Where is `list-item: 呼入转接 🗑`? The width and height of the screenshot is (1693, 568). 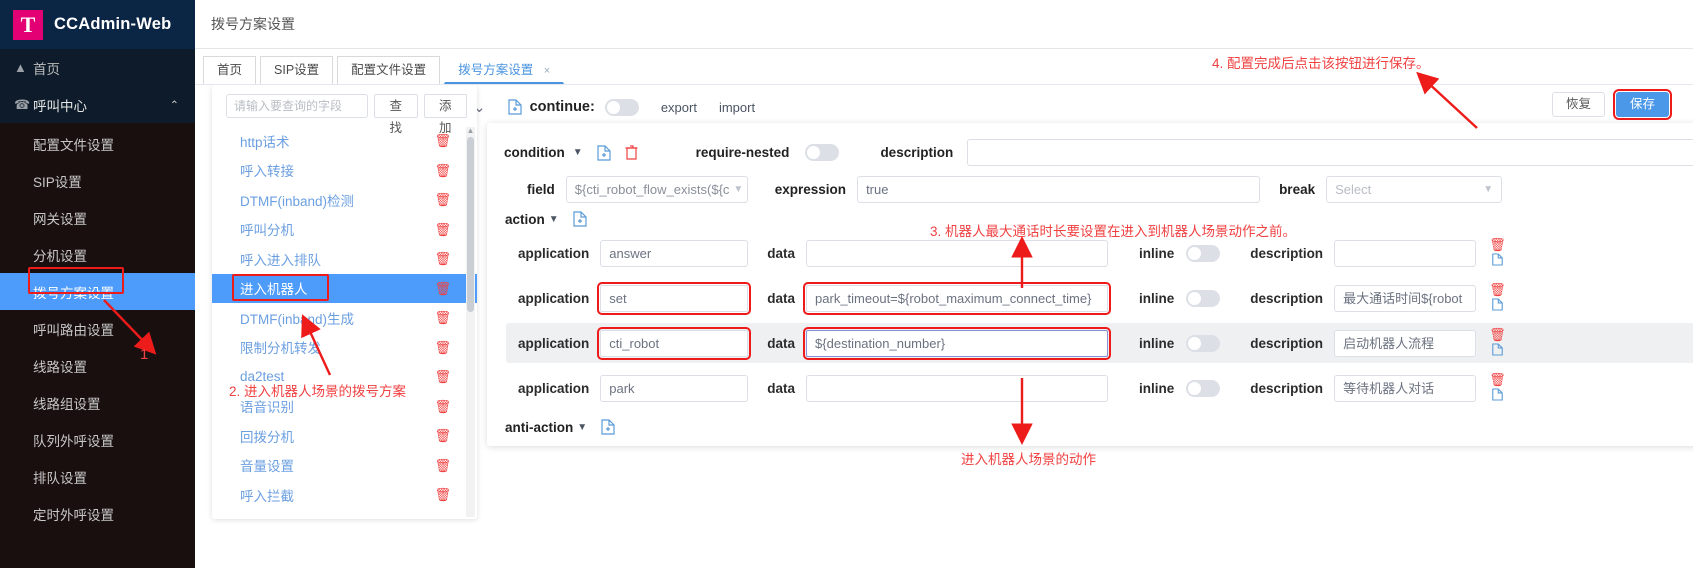 list-item: 呼入转接 🗑 is located at coordinates (344, 171).